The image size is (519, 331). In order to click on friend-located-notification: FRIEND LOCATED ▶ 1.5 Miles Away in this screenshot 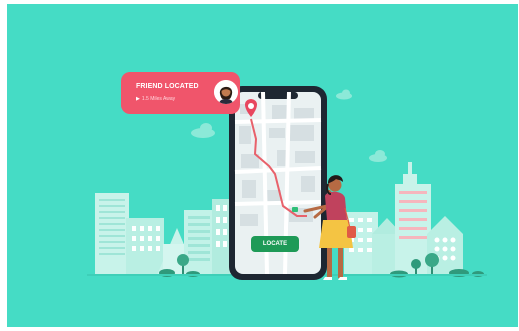, I will do `click(180, 93)`.